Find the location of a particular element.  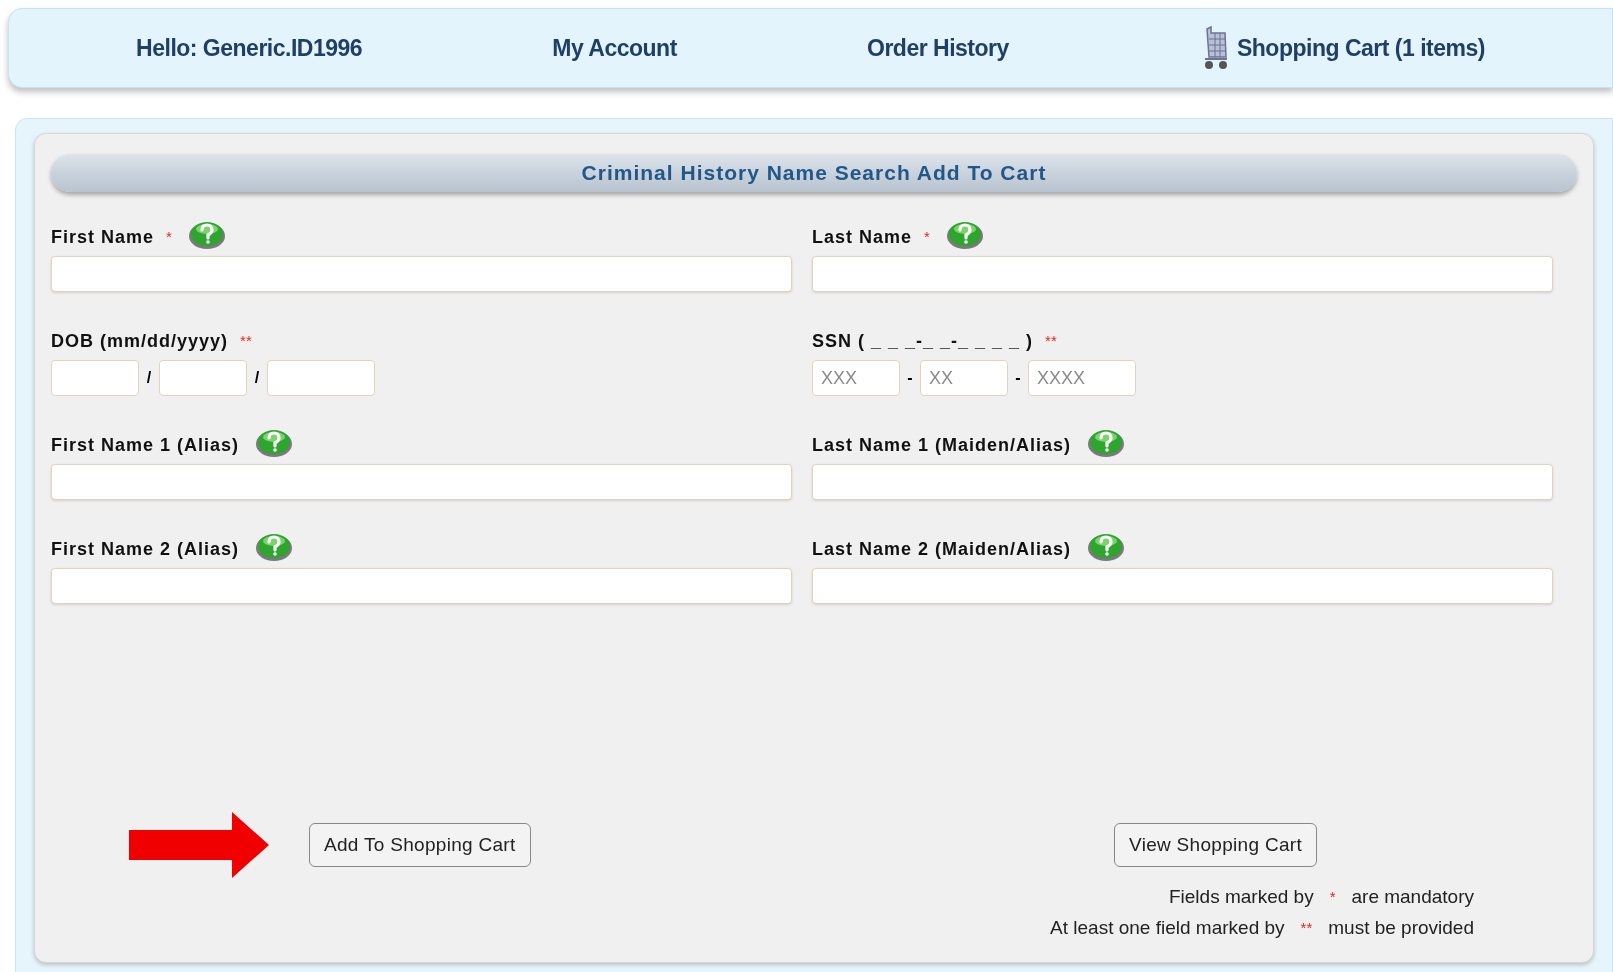

field-label: Last Name 1 (Maiden/Alias) is located at coordinates (942, 445).